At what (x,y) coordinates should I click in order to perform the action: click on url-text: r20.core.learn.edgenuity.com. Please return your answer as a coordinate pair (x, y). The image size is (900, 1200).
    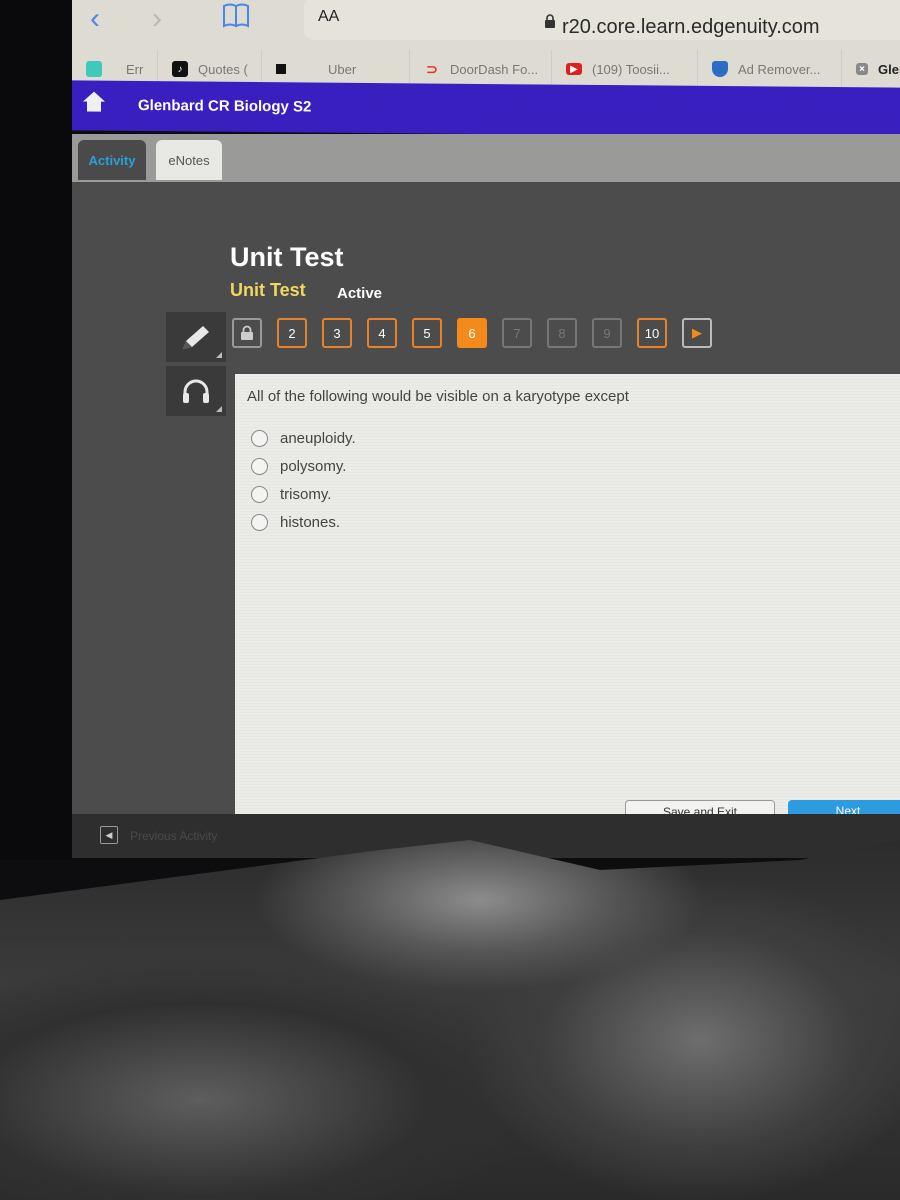
    Looking at the image, I should click on (691, 27).